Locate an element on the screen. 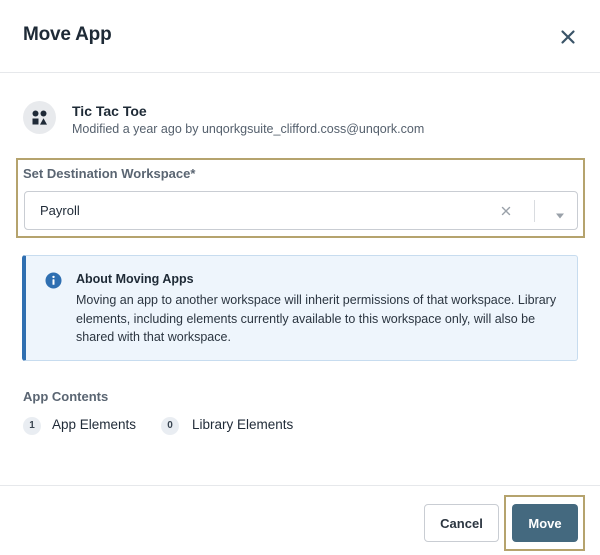 This screenshot has height=555, width=600. destination-workspace-label: Set Destination Workspace* is located at coordinates (109, 173).